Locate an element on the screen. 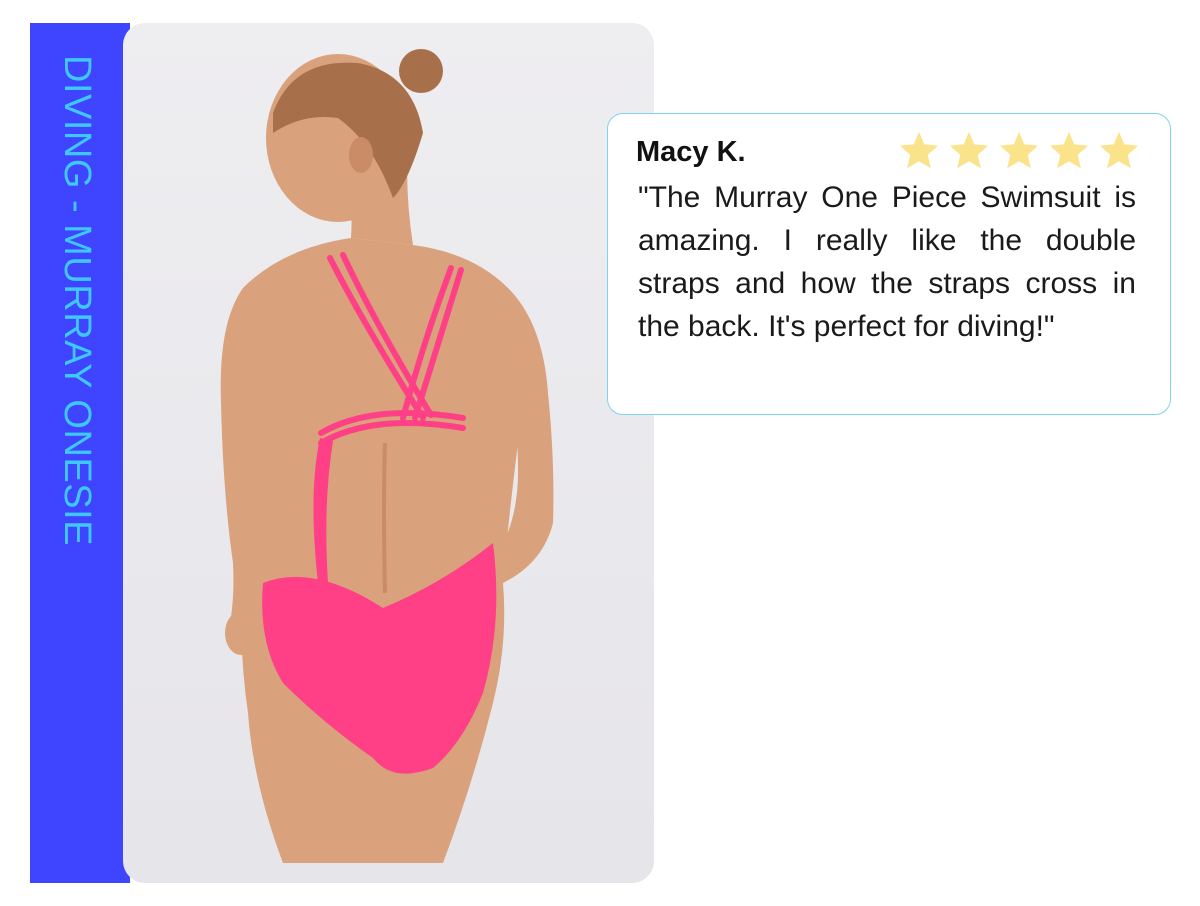 The width and height of the screenshot is (1200, 906). star-rating is located at coordinates (1019, 150).